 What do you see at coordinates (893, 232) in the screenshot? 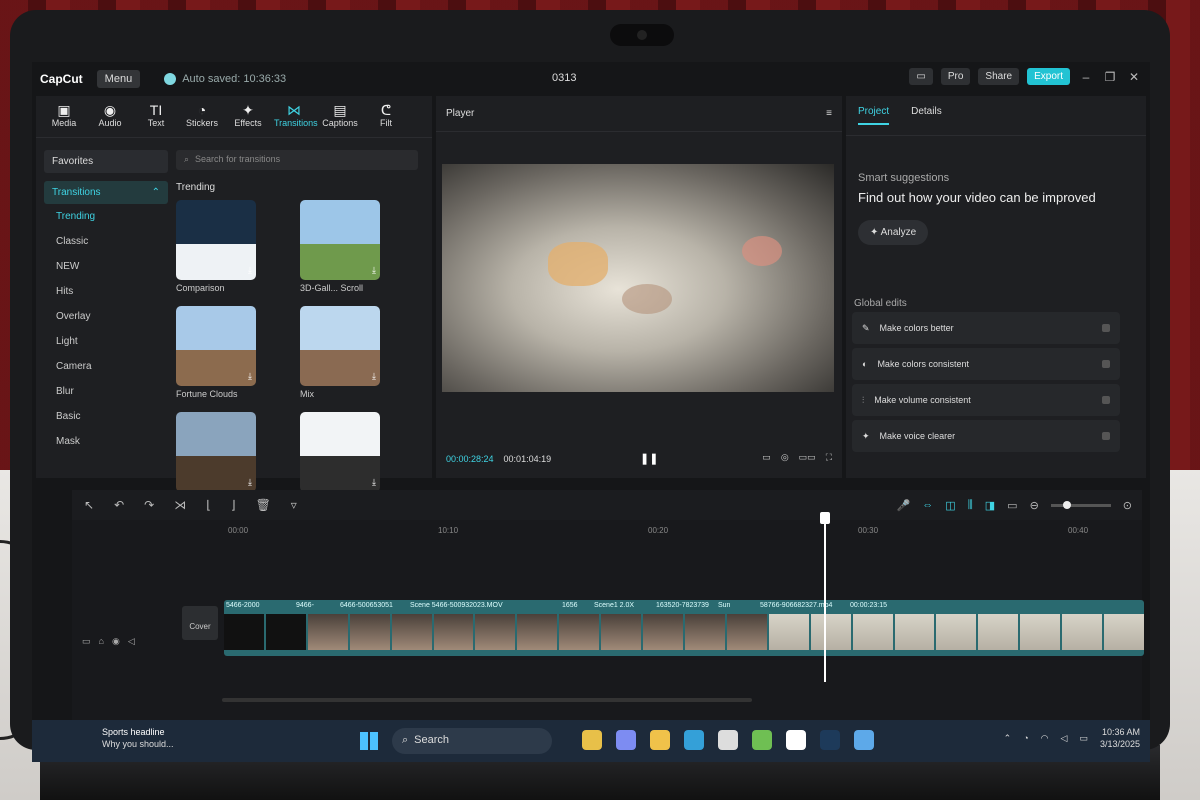
I see `analyze-button: ✦ Analyze` at bounding box center [893, 232].